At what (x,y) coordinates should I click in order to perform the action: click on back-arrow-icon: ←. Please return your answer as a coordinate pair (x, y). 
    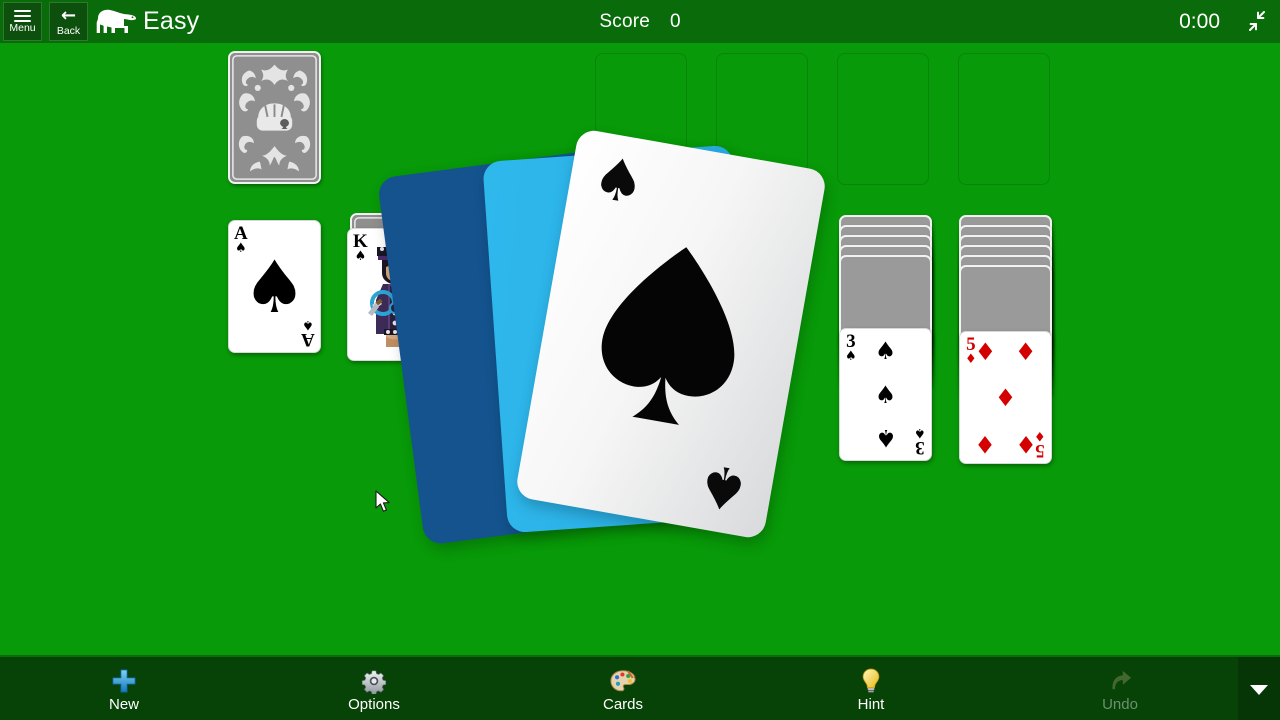
    Looking at the image, I should click on (68, 15).